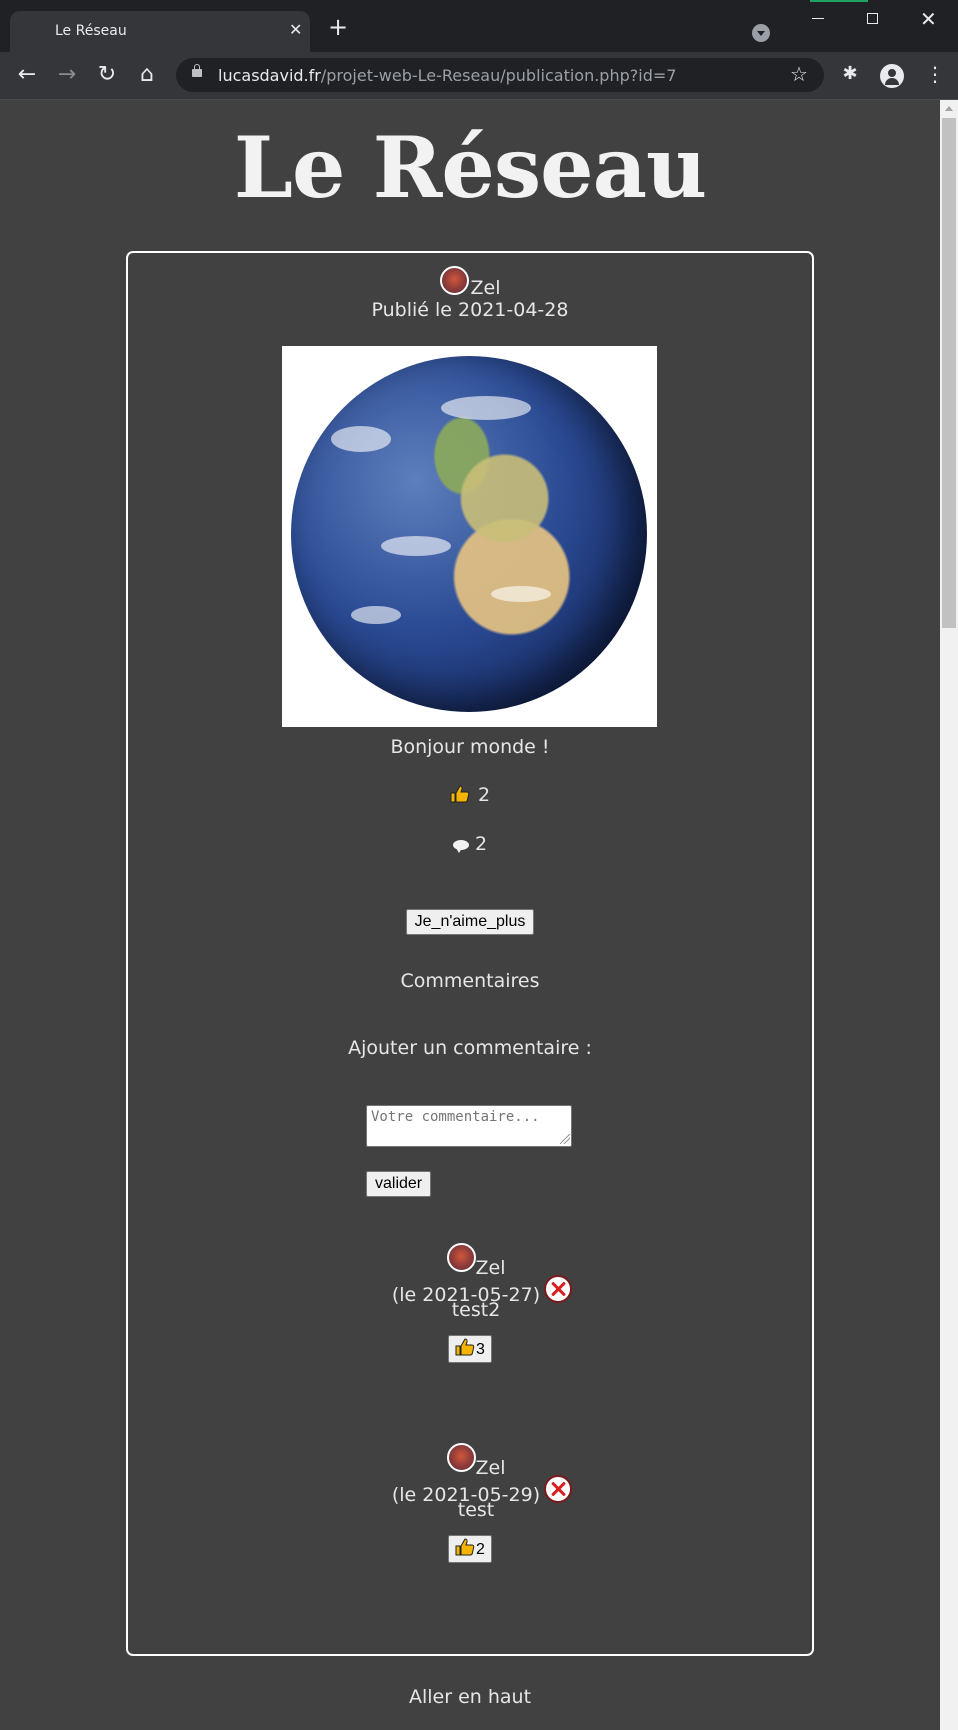  I want to click on window-close-icon: ✕, so click(928, 19).